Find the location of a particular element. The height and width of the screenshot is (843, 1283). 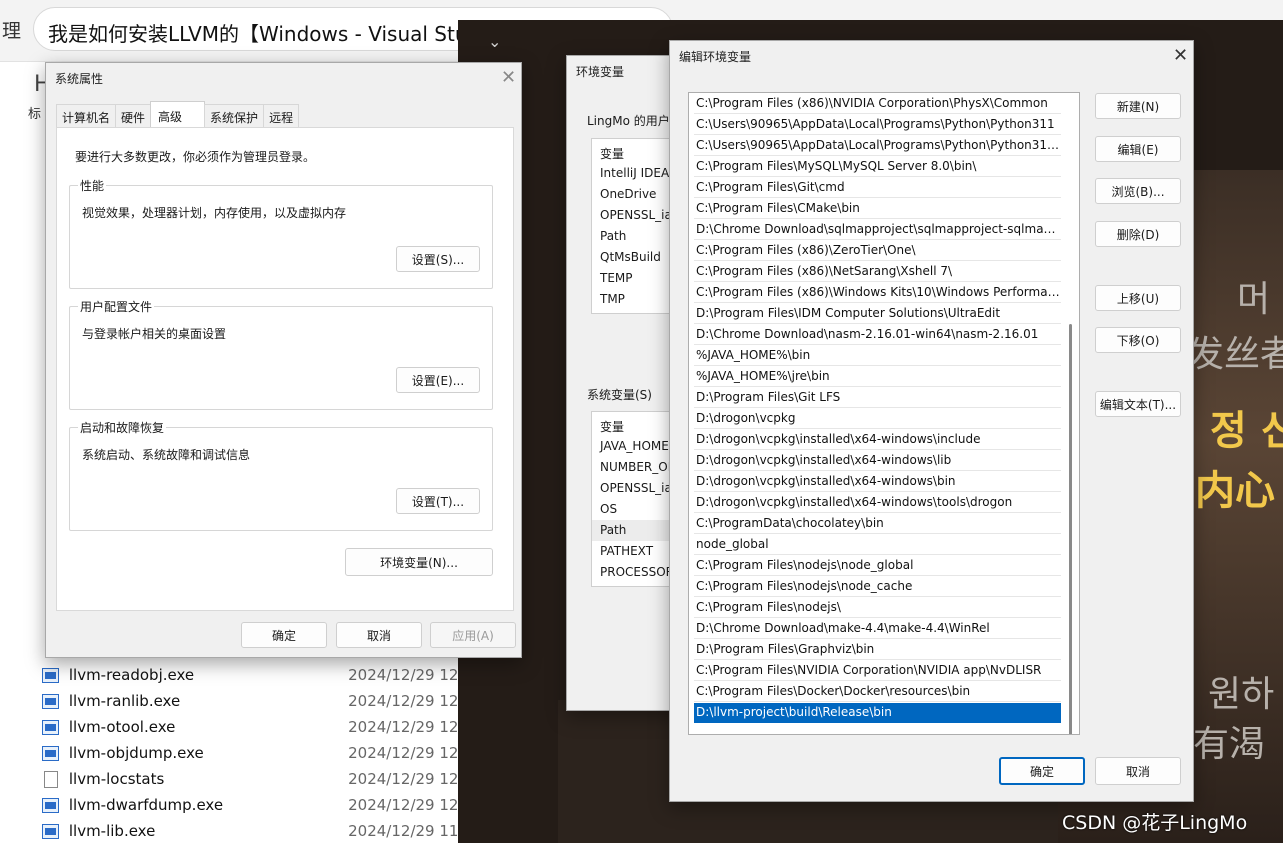

group-title: 性能 is located at coordinates (92, 185).